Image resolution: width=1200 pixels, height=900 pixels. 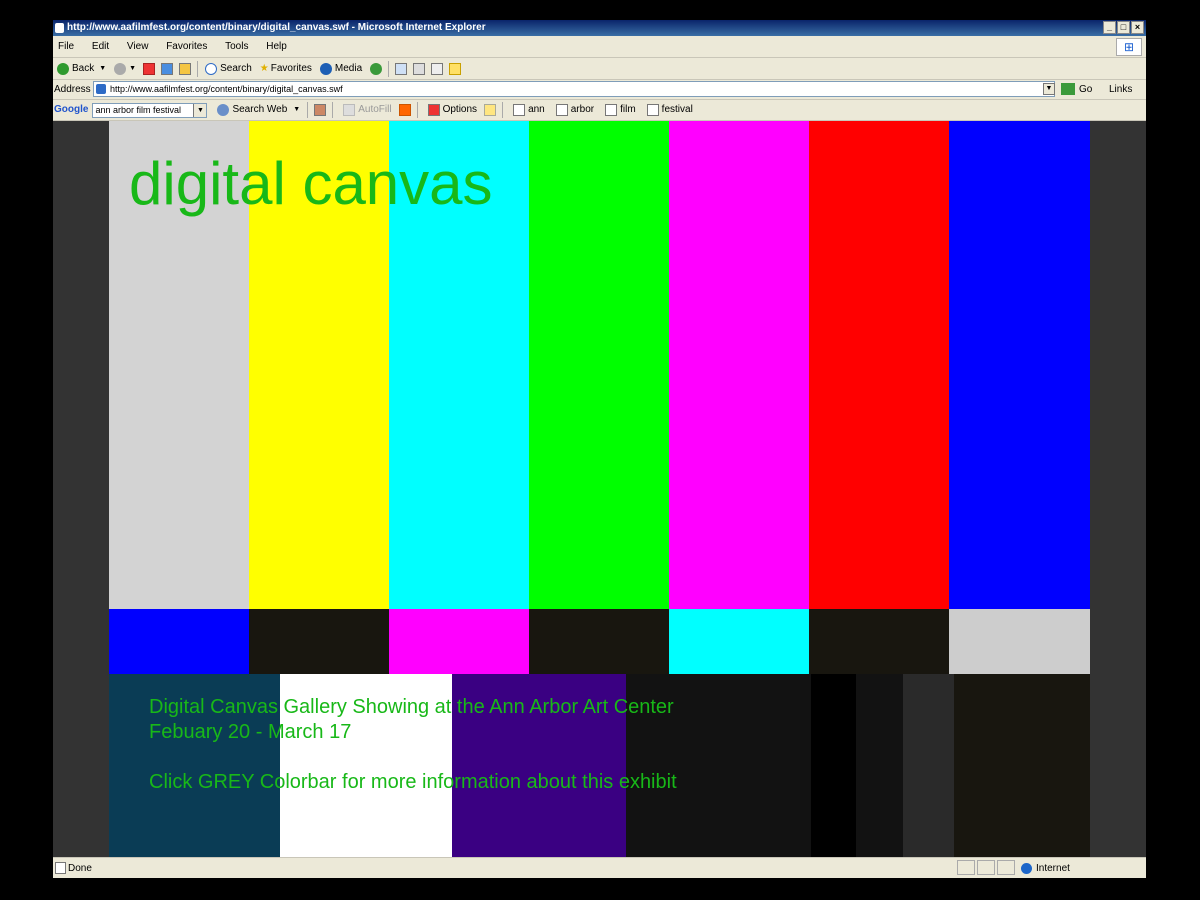 What do you see at coordinates (101, 89) in the screenshot?
I see `page-icon` at bounding box center [101, 89].